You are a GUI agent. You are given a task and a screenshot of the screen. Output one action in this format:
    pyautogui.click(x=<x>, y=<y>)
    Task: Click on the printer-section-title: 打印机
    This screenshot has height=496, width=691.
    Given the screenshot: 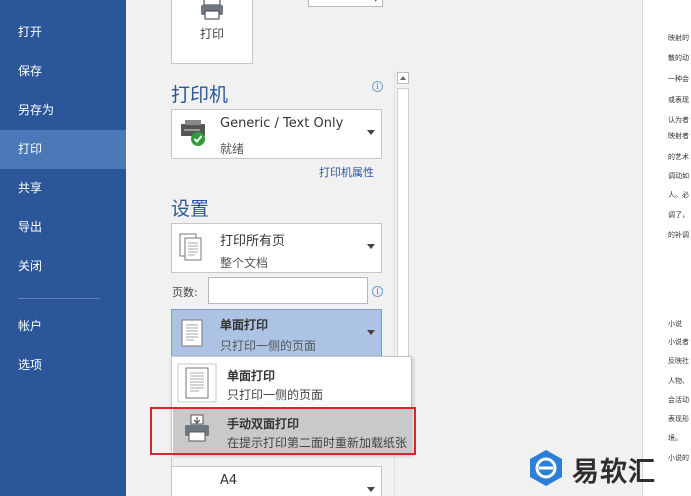 What is the action you would take?
    pyautogui.click(x=200, y=95)
    